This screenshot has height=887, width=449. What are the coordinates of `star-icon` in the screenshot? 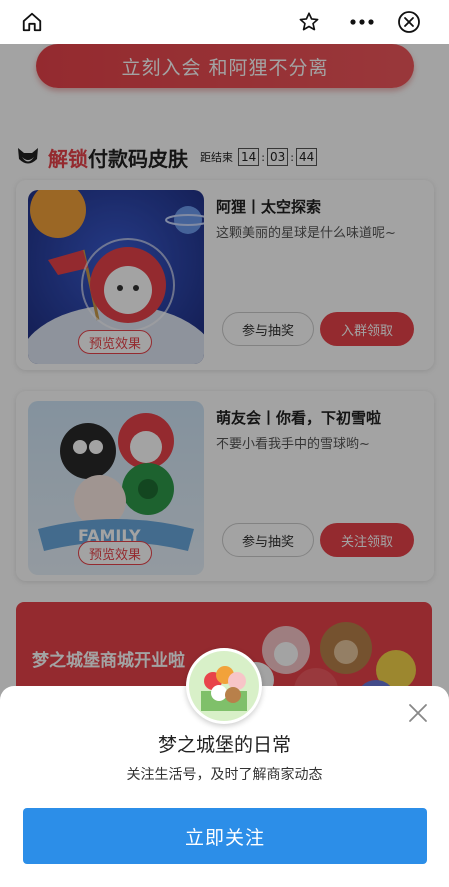 It's located at (309, 21).